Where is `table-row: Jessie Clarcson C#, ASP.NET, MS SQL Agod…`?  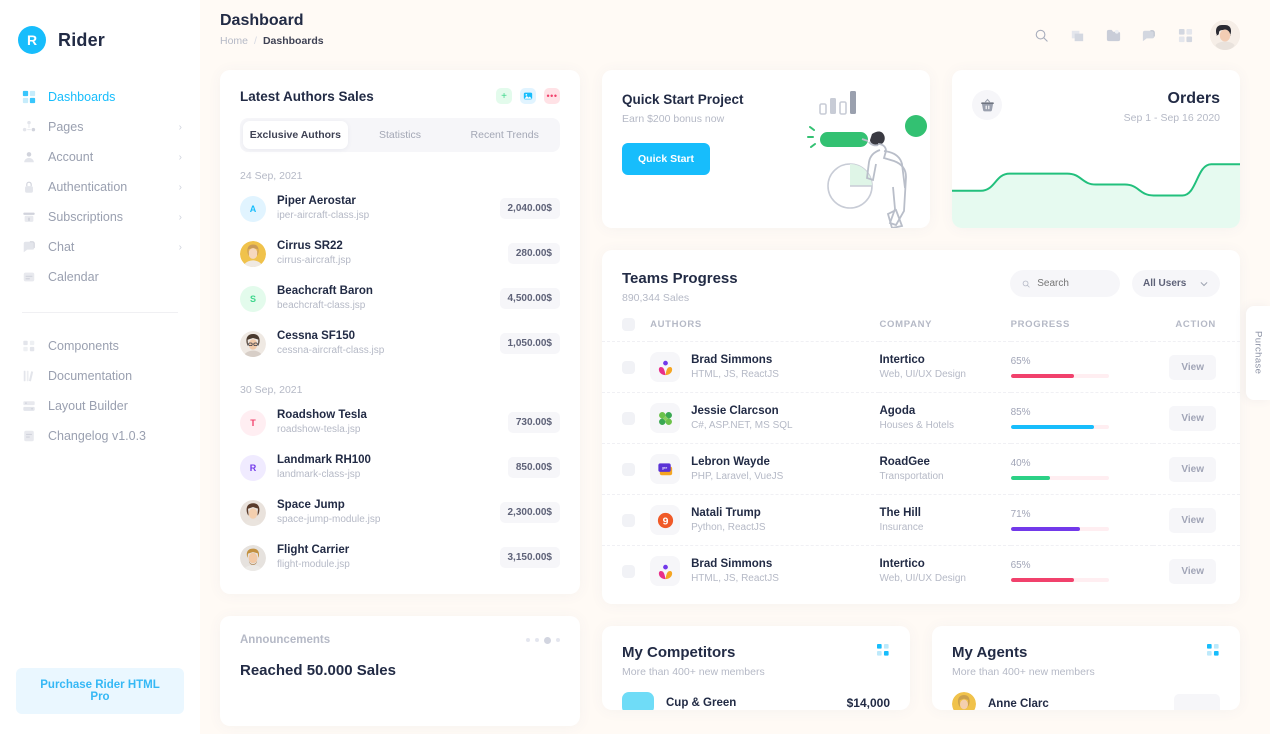 table-row: Jessie Clarcson C#, ASP.NET, MS SQL Agod… is located at coordinates (921, 418).